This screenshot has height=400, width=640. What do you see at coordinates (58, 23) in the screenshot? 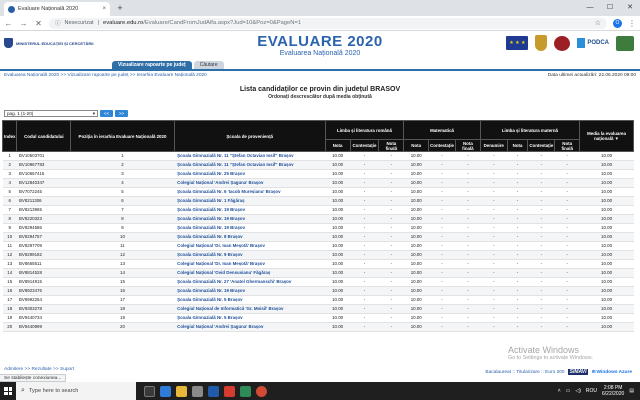
I see `info-icon: ⓘ` at bounding box center [58, 23].